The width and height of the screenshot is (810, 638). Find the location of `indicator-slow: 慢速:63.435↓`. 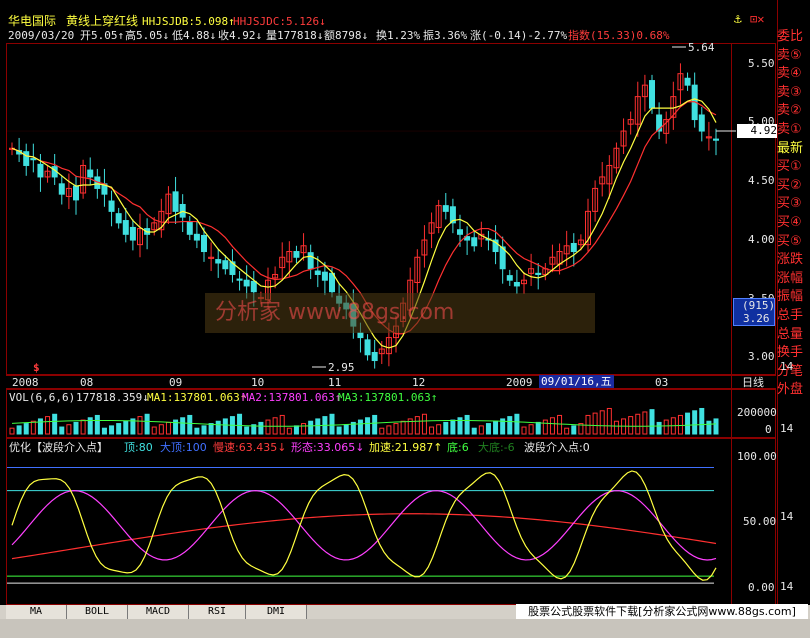

indicator-slow: 慢速:63.435↓ is located at coordinates (250, 447).